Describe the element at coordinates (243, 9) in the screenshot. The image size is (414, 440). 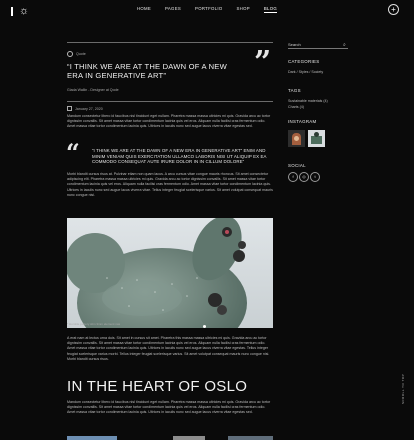
I see `nav-item-shop: SHOP` at that location.